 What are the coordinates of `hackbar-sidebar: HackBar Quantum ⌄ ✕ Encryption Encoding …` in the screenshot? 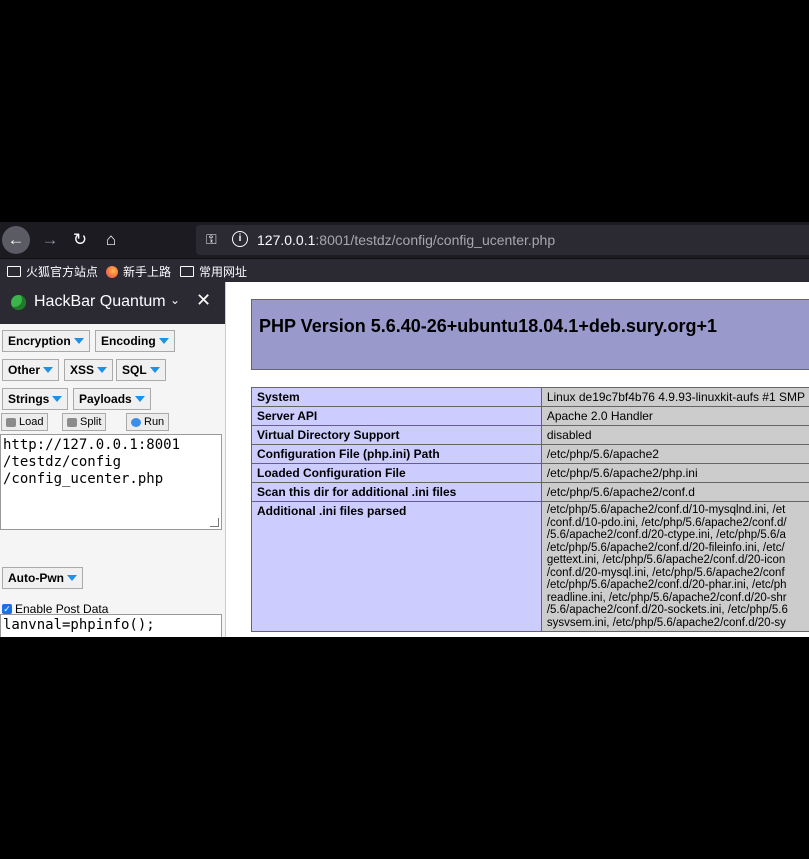 It's located at (113, 459).